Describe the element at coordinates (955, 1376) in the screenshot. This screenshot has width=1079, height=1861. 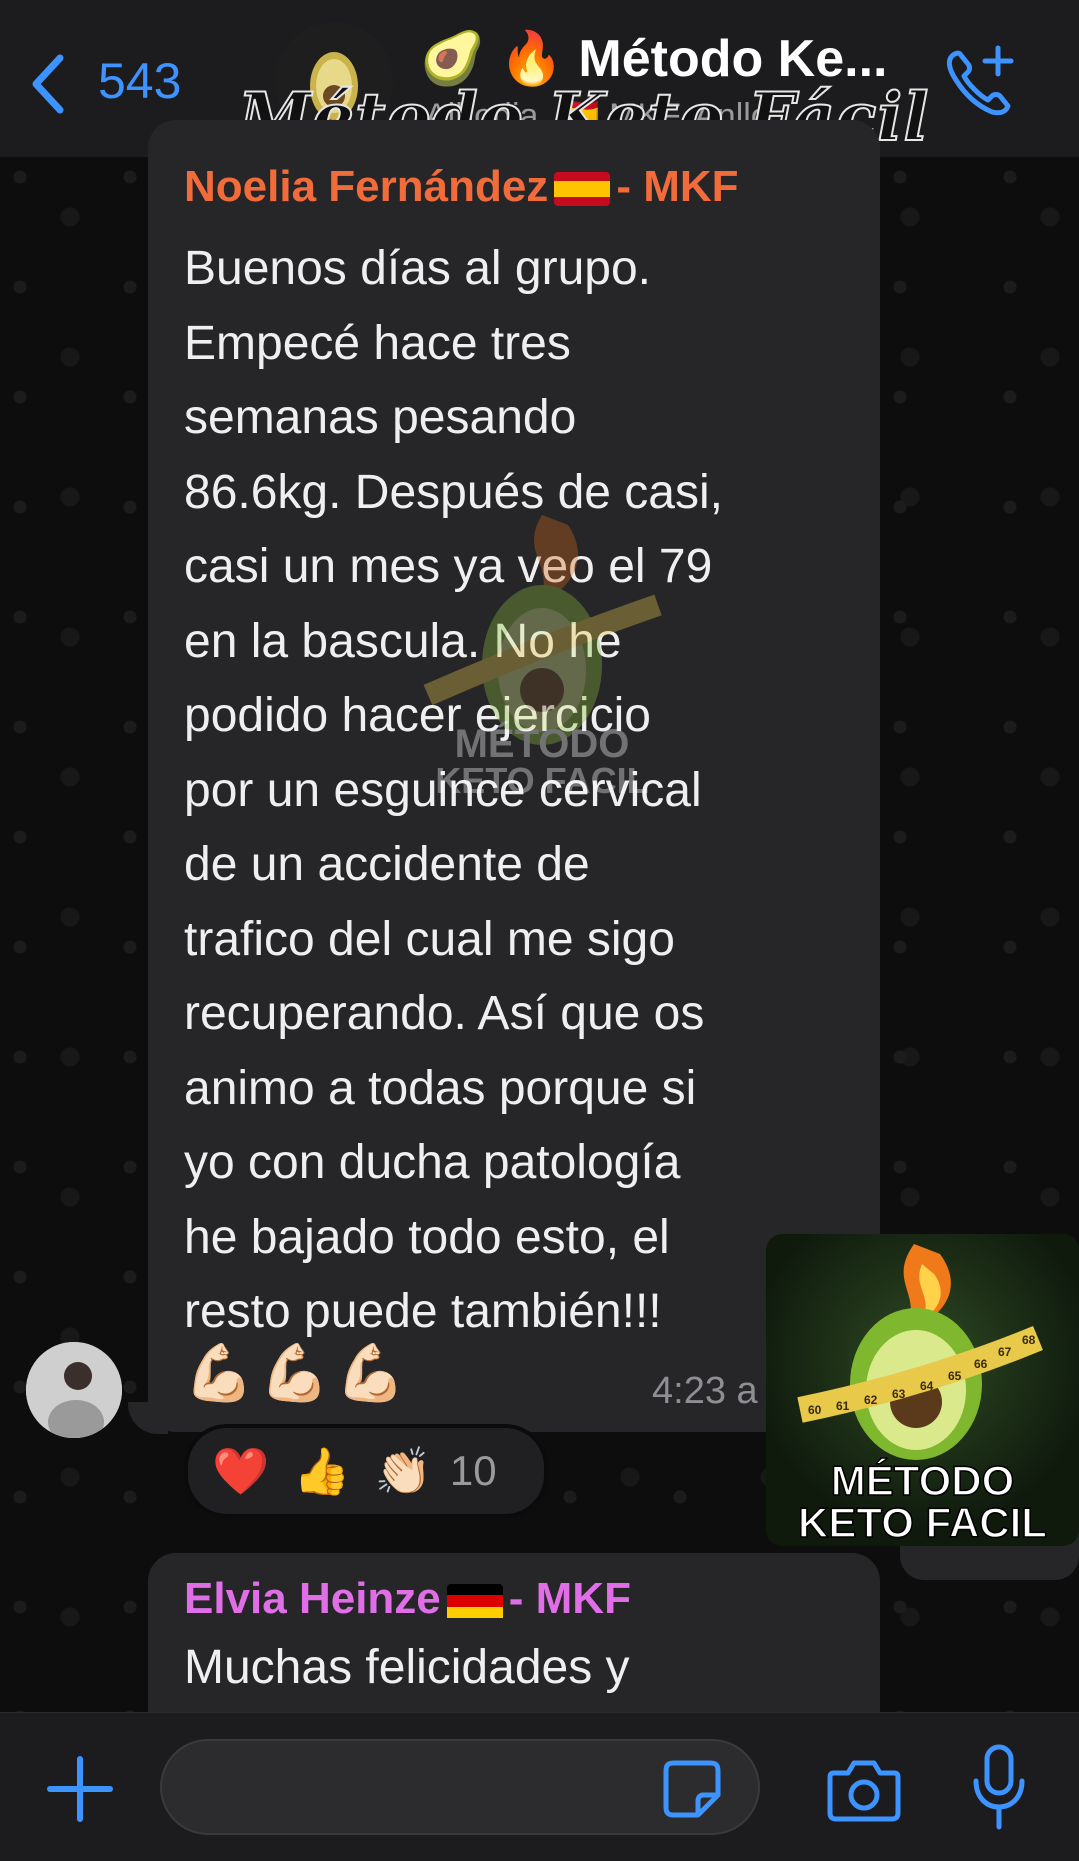
I see `tape-number: 65` at that location.